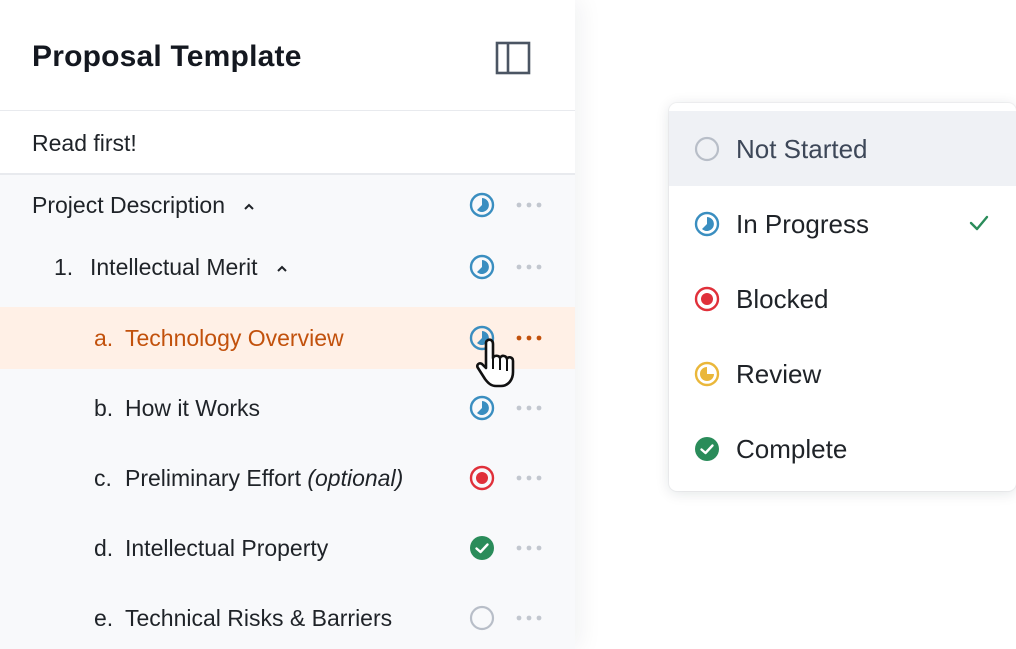 The height and width of the screenshot is (649, 1016). Describe the element at coordinates (782, 299) in the screenshot. I see `option-label: Blocked` at that location.